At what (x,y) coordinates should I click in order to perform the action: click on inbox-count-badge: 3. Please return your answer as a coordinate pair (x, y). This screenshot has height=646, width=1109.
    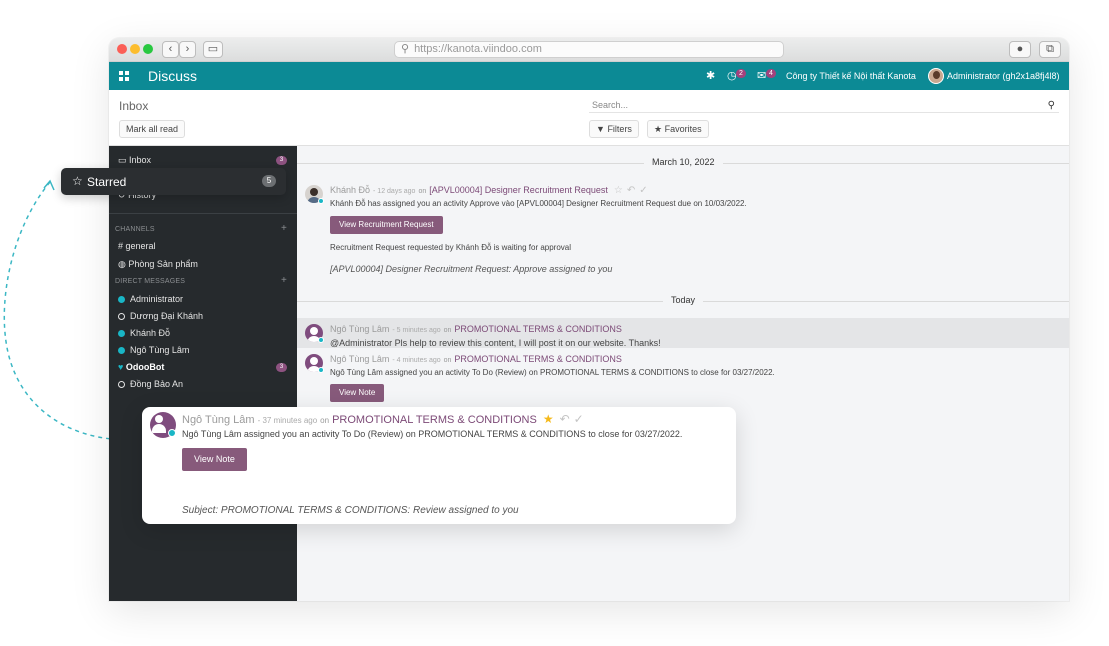
    Looking at the image, I should click on (281, 160).